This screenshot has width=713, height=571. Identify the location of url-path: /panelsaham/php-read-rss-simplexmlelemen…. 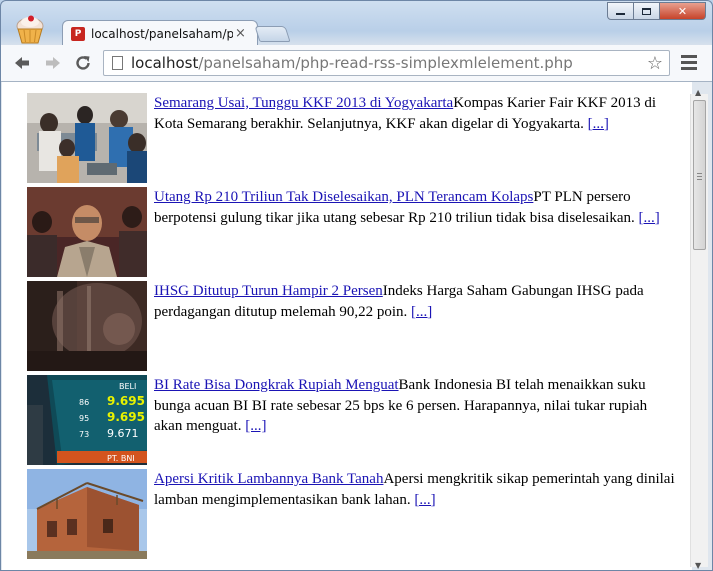
(385, 63).